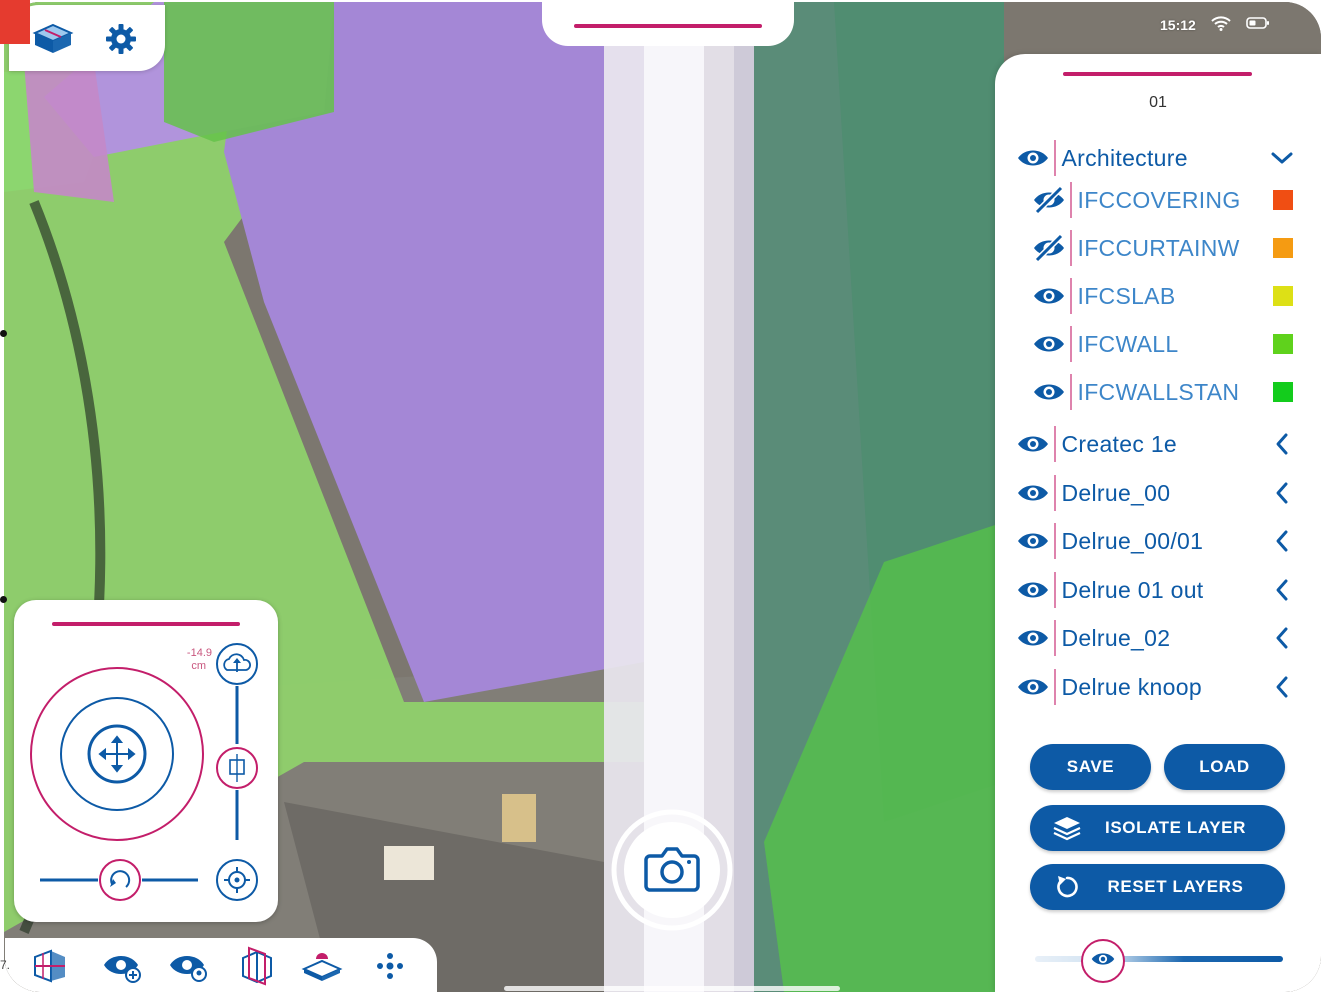 The image size is (1321, 996). What do you see at coordinates (1258, 25) in the screenshot?
I see `battery-icon` at bounding box center [1258, 25].